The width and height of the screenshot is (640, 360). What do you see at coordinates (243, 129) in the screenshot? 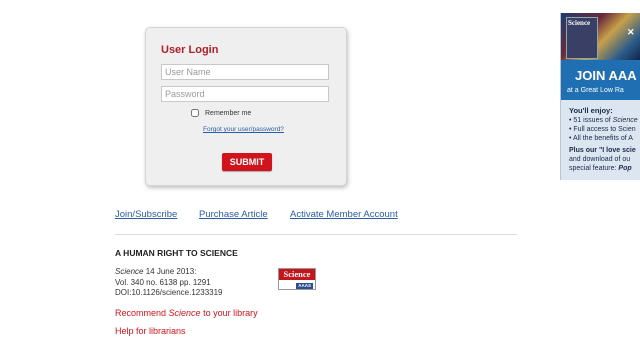
I see `forgot-password-link: Forgot your user/password?` at bounding box center [243, 129].